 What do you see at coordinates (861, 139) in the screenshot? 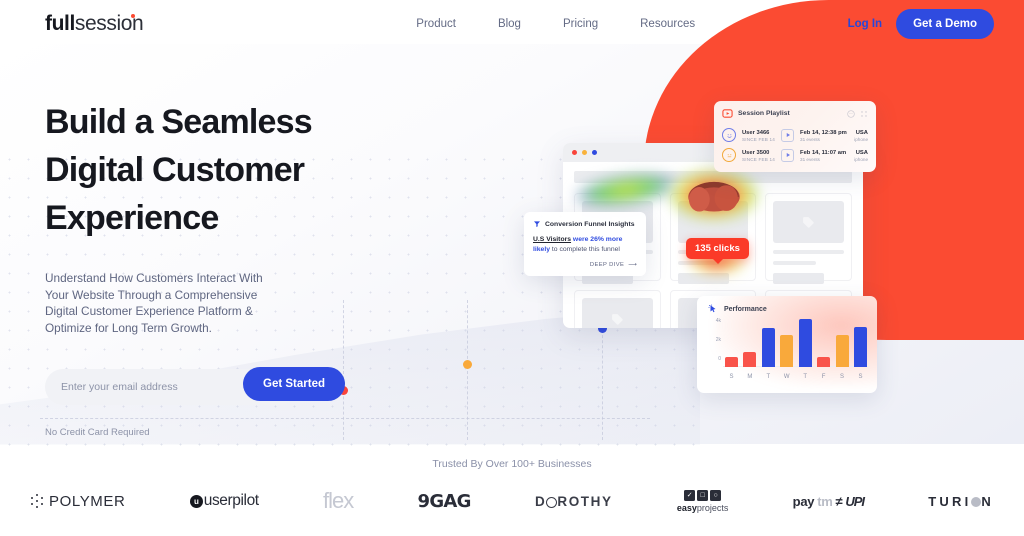
I see `playlist-device: iphone` at bounding box center [861, 139].